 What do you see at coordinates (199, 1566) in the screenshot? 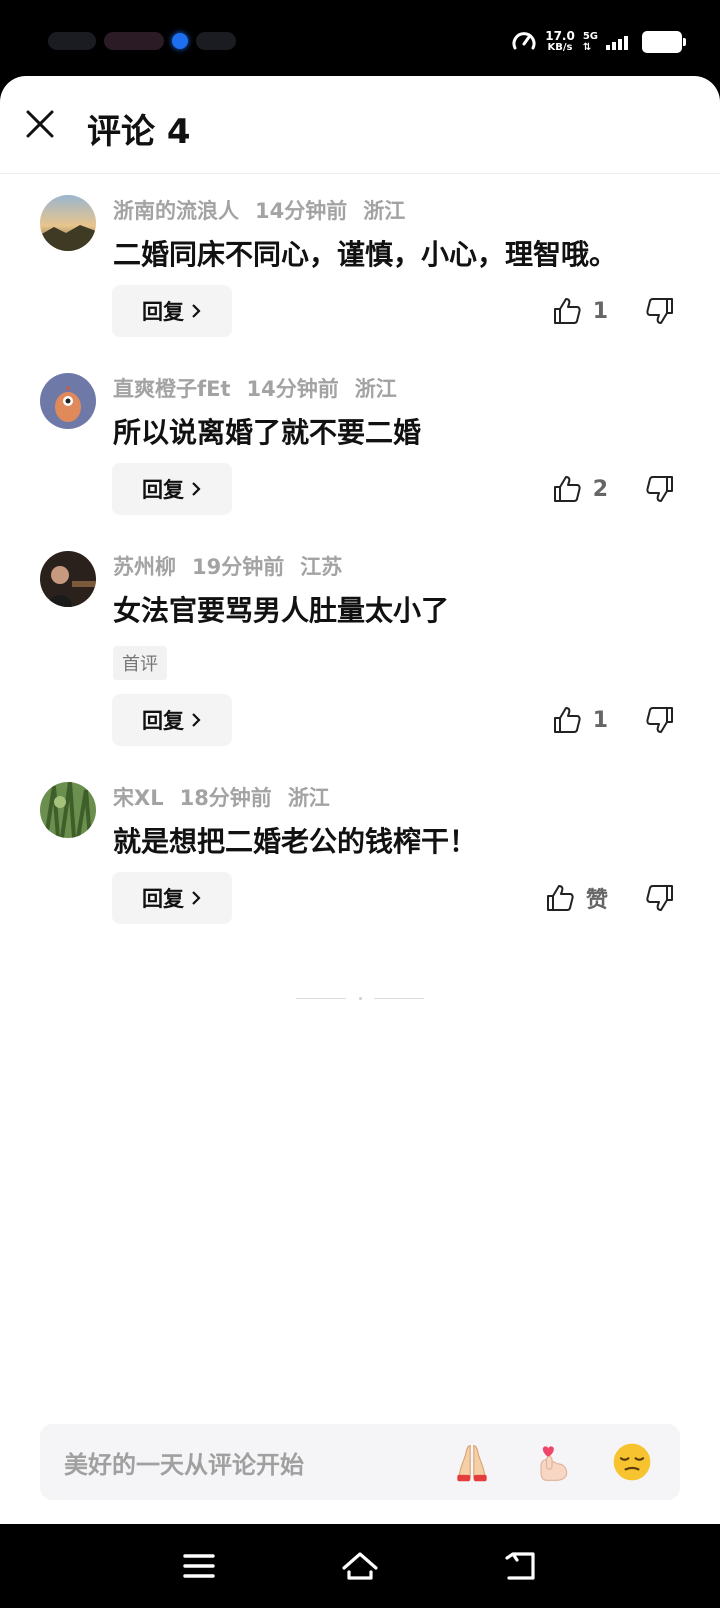
I see `menu-icon` at bounding box center [199, 1566].